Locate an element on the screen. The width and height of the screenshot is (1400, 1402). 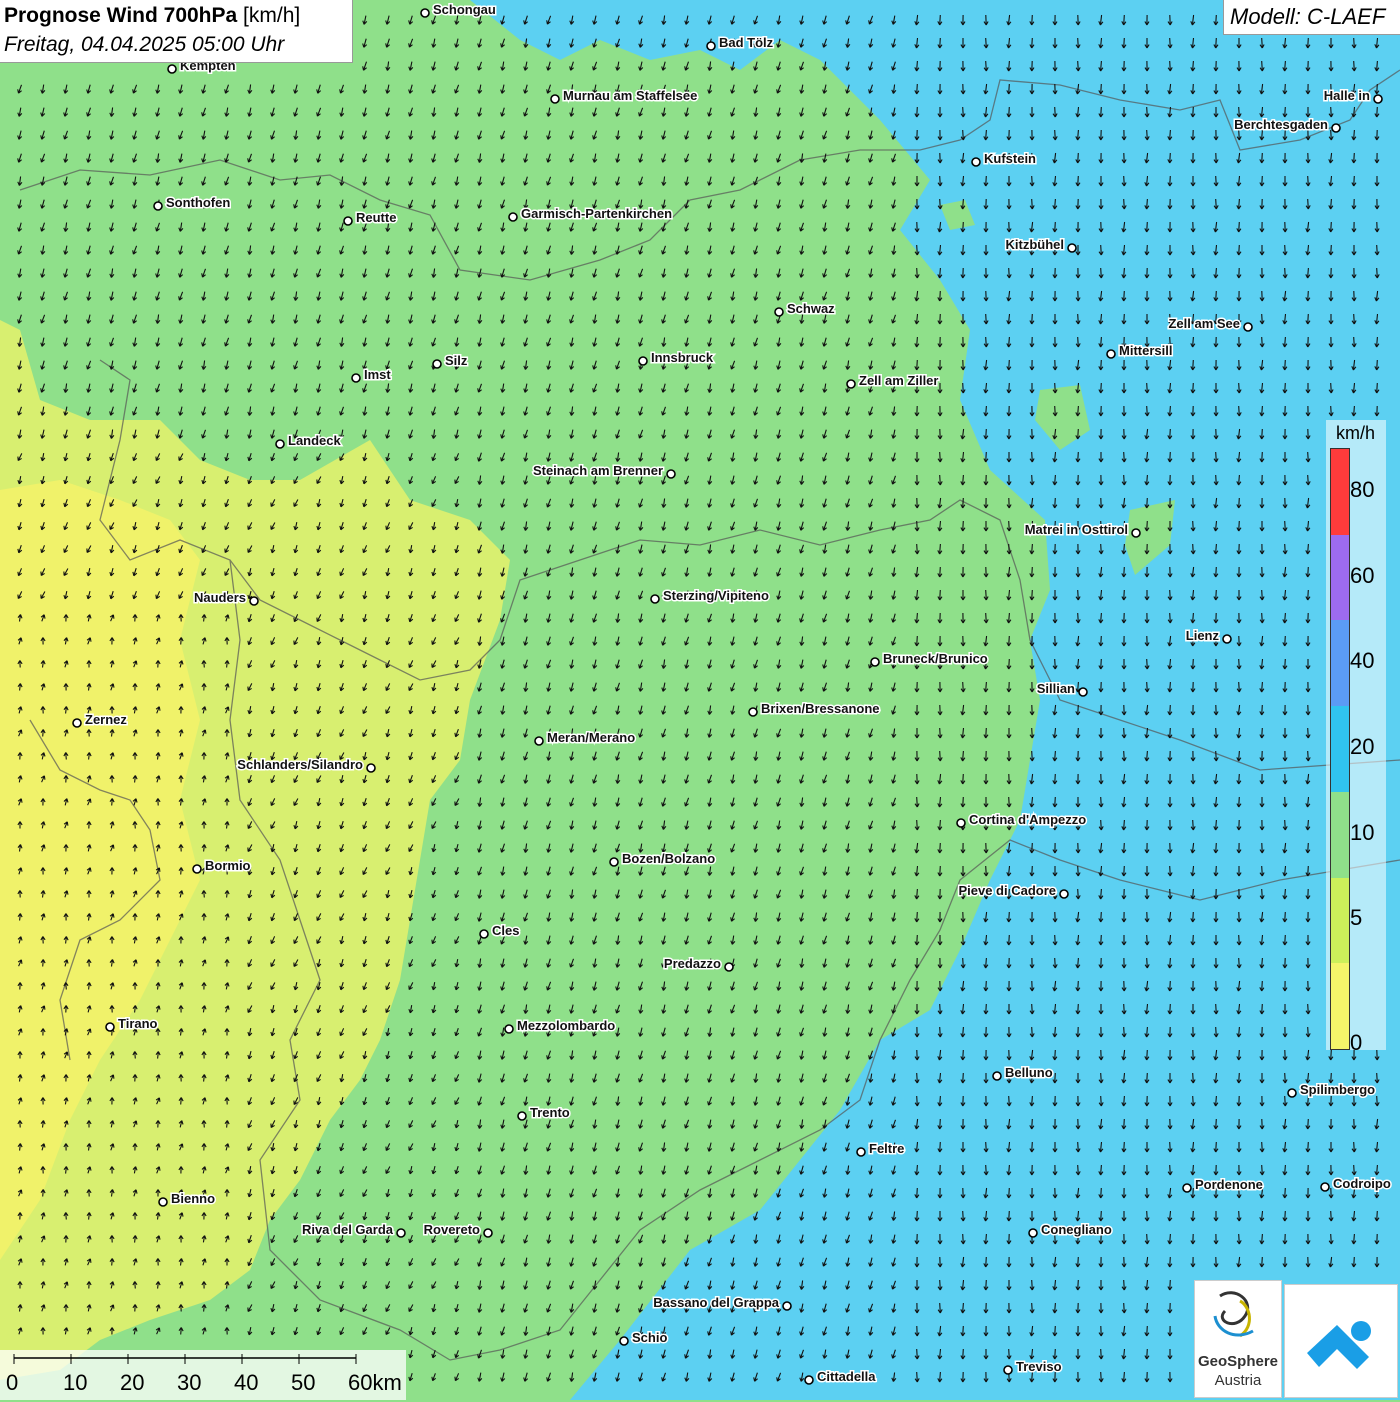
city-label: Tirano is located at coordinates (138, 1023).